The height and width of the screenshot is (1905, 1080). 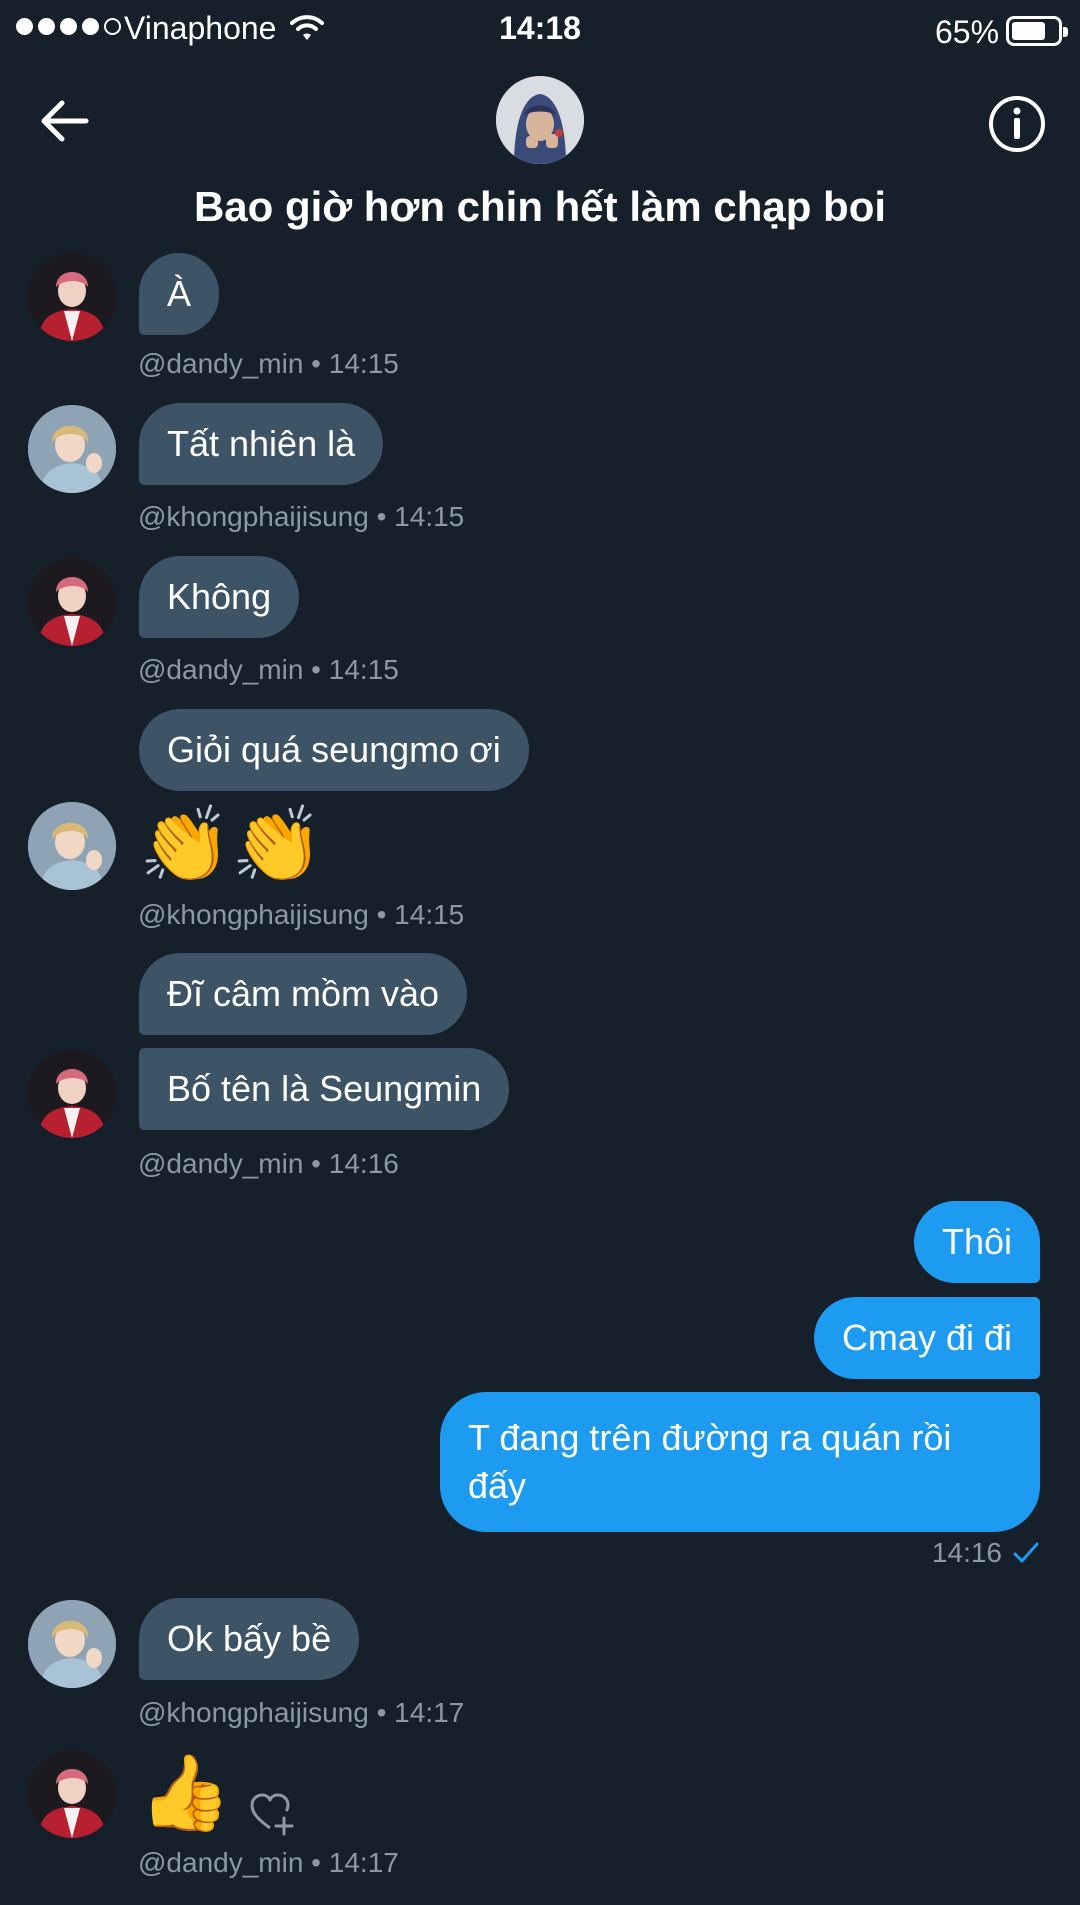 What do you see at coordinates (540, 206) in the screenshot?
I see `conversation-title: Bao giờ hơn chin hết làm chạp boi` at bounding box center [540, 206].